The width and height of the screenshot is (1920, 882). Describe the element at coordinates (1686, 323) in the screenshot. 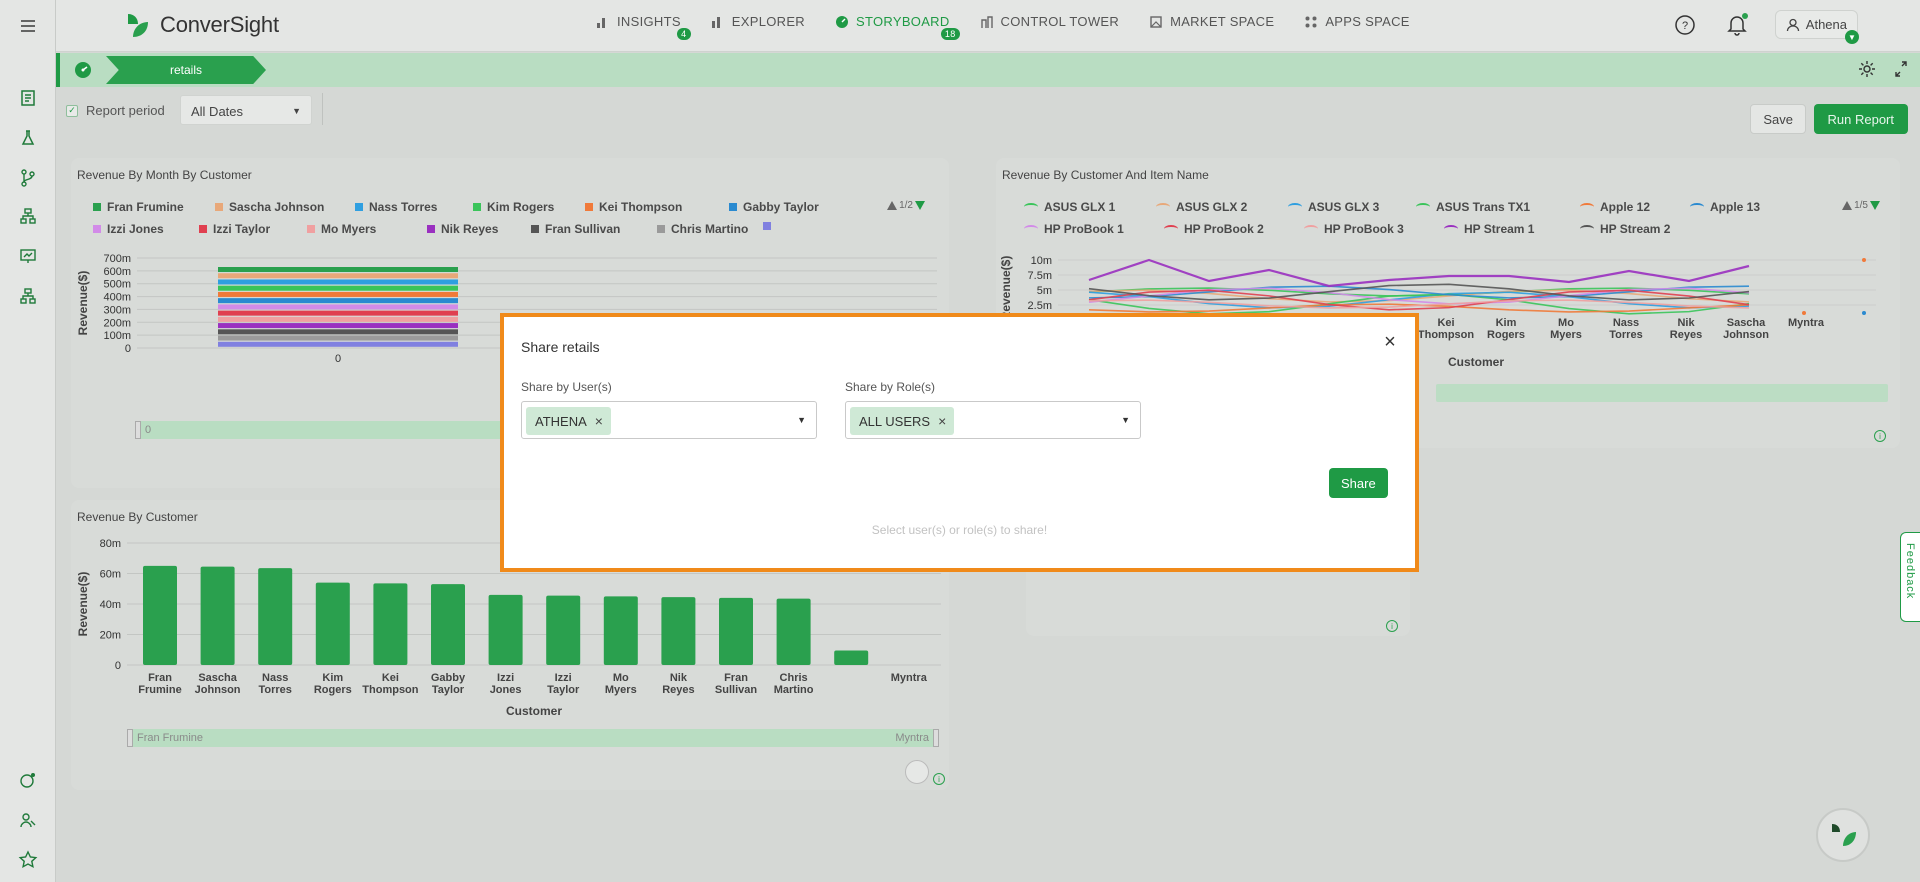

I see `x-tick-label: Nik` at that location.